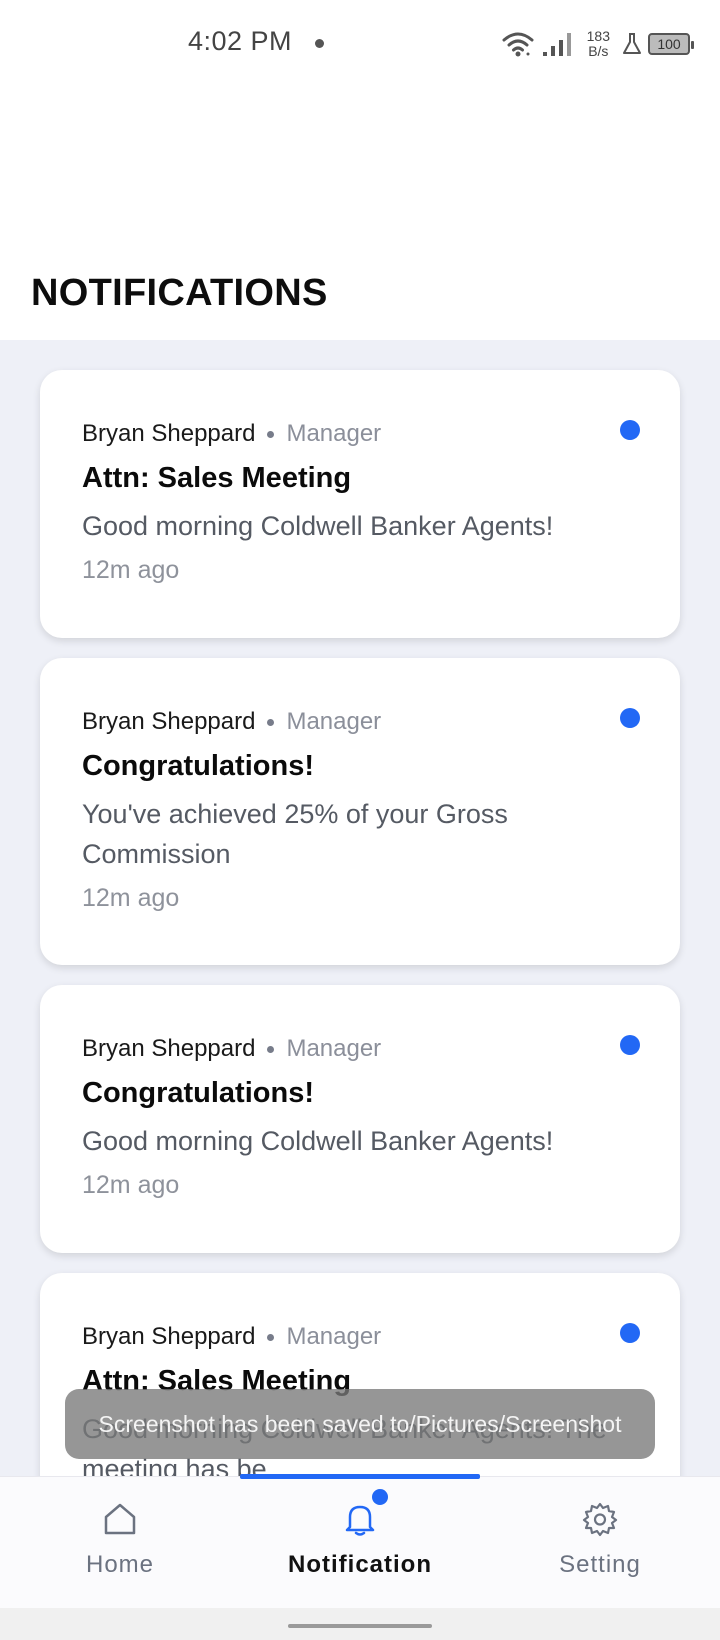 This screenshot has height=1640, width=720. I want to click on bell-icon-wrapper, so click(365, 1513).